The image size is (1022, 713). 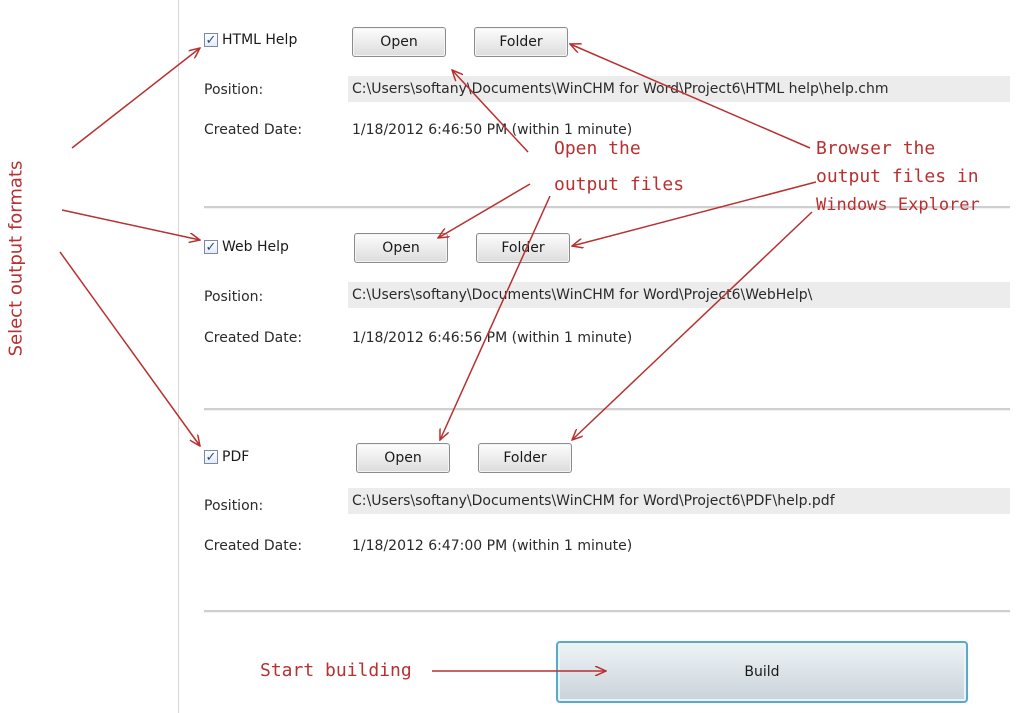 What do you see at coordinates (135, 98) in the screenshot?
I see `arrow-to-html-help-checkbox` at bounding box center [135, 98].